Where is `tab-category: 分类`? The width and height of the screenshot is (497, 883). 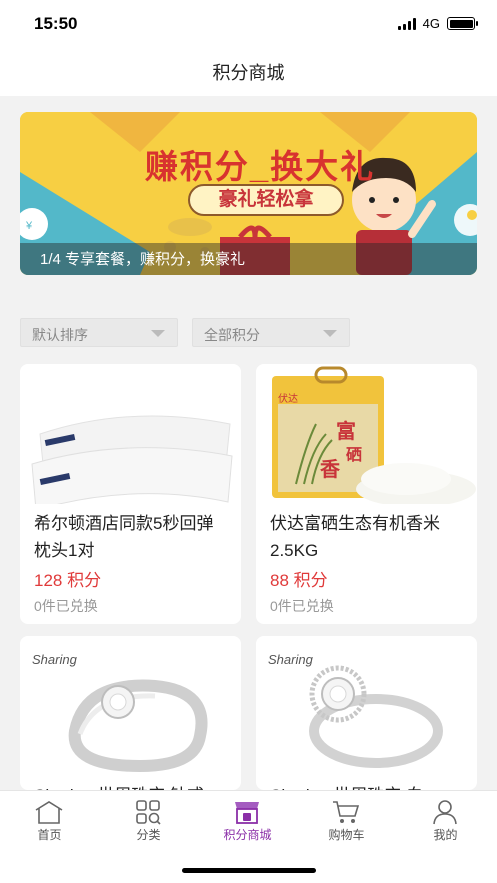 tab-category: 分类 is located at coordinates (148, 821).